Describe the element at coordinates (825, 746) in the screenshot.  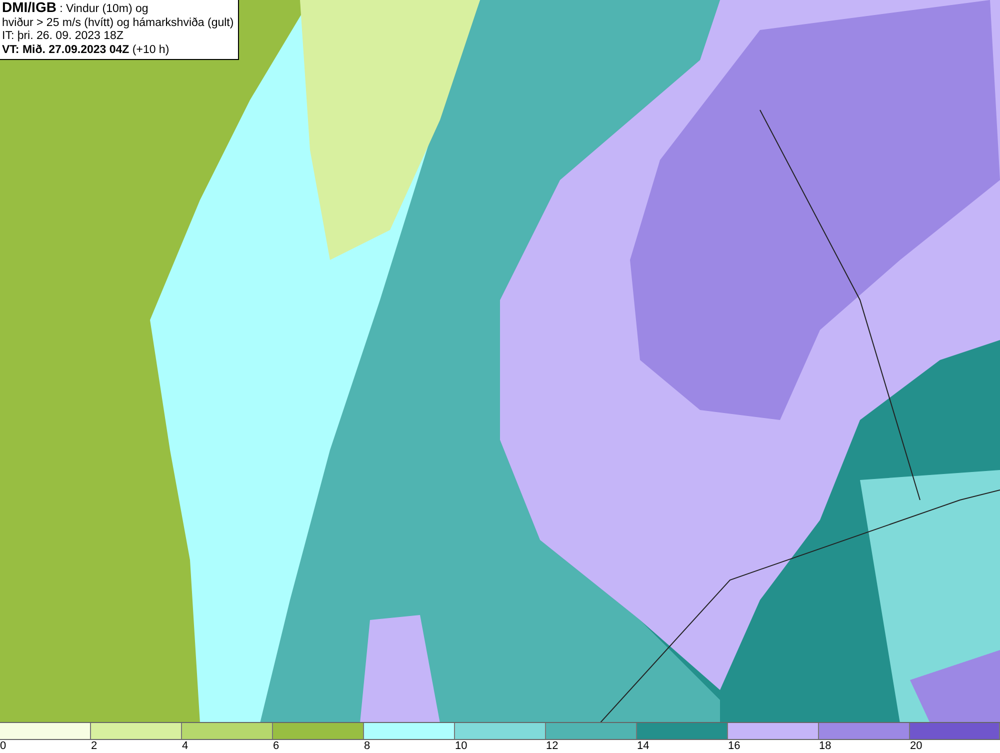
I see `legend-label: 18` at that location.